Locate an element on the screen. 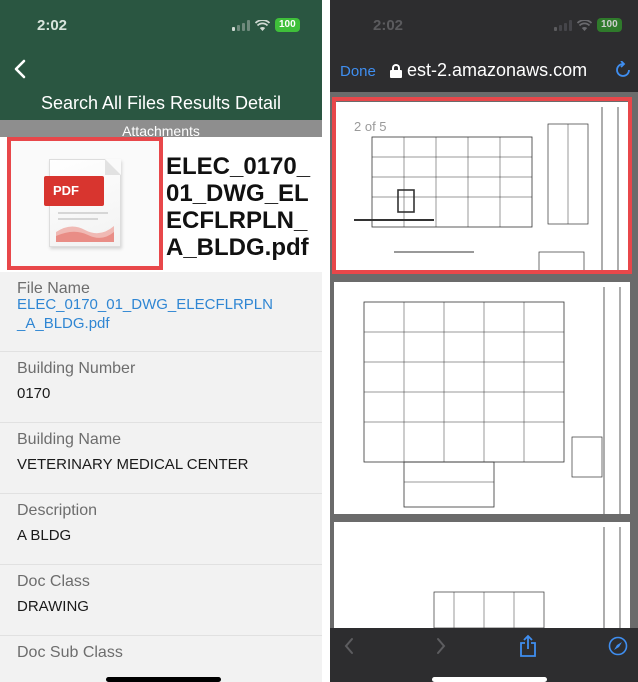 This screenshot has height=682, width=638. done-button: Done is located at coordinates (358, 71).